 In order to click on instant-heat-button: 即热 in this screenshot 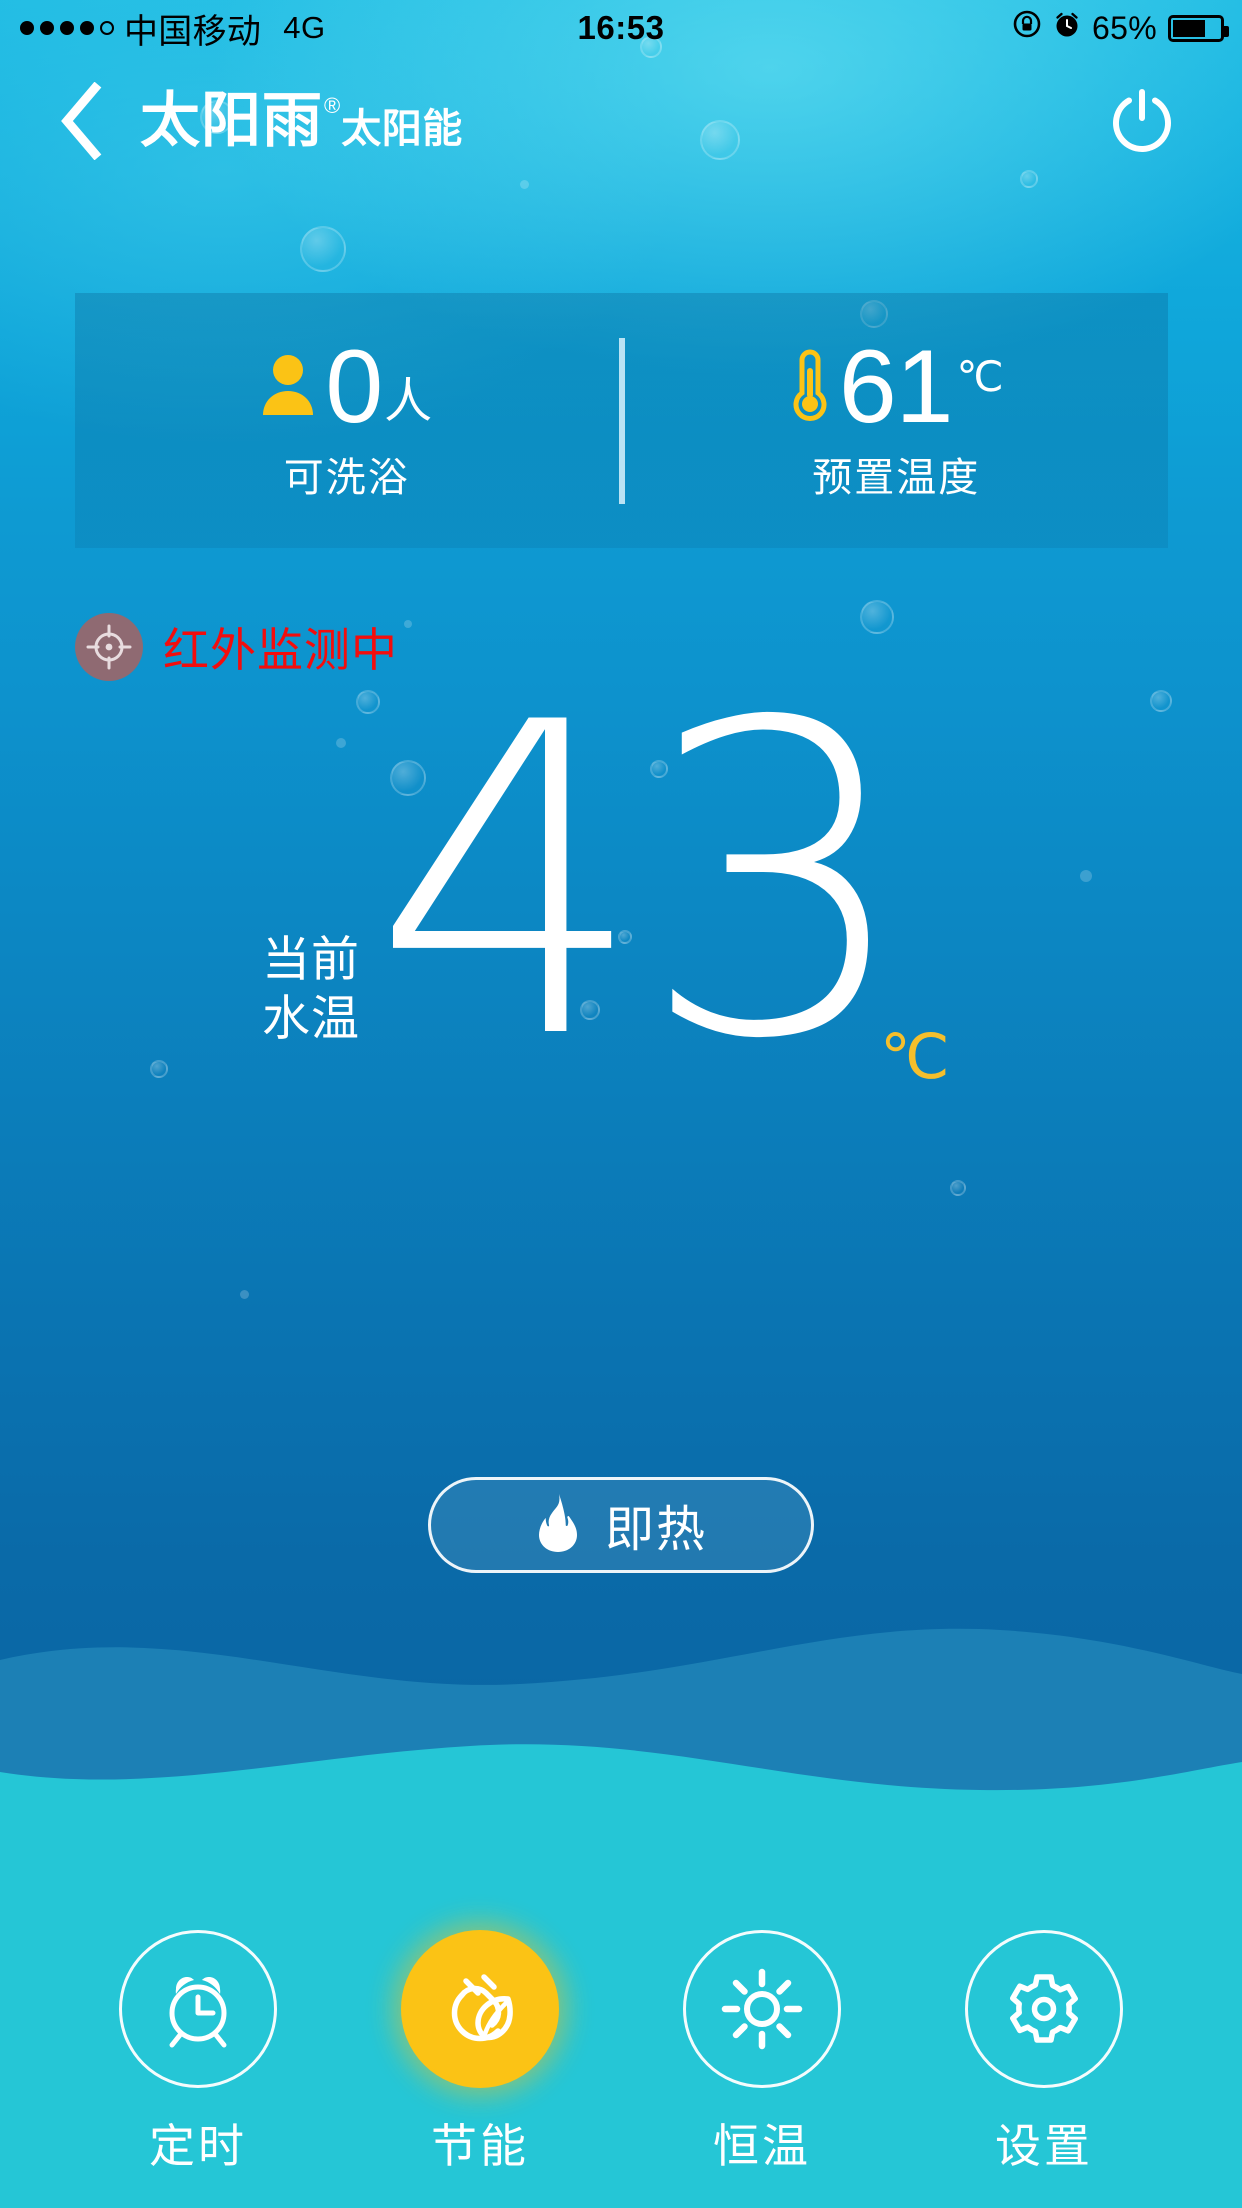, I will do `click(621, 1525)`.